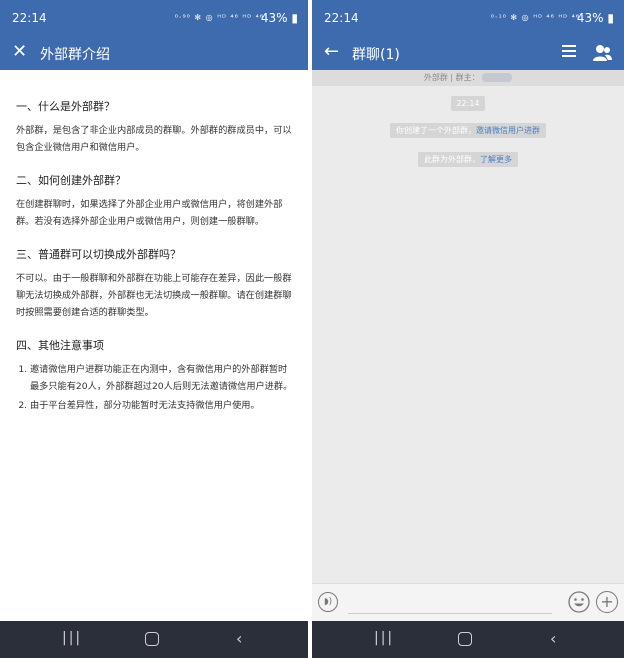 This screenshot has width=624, height=658. I want to click on title-bar: ← 群聊(1), so click(468, 53).